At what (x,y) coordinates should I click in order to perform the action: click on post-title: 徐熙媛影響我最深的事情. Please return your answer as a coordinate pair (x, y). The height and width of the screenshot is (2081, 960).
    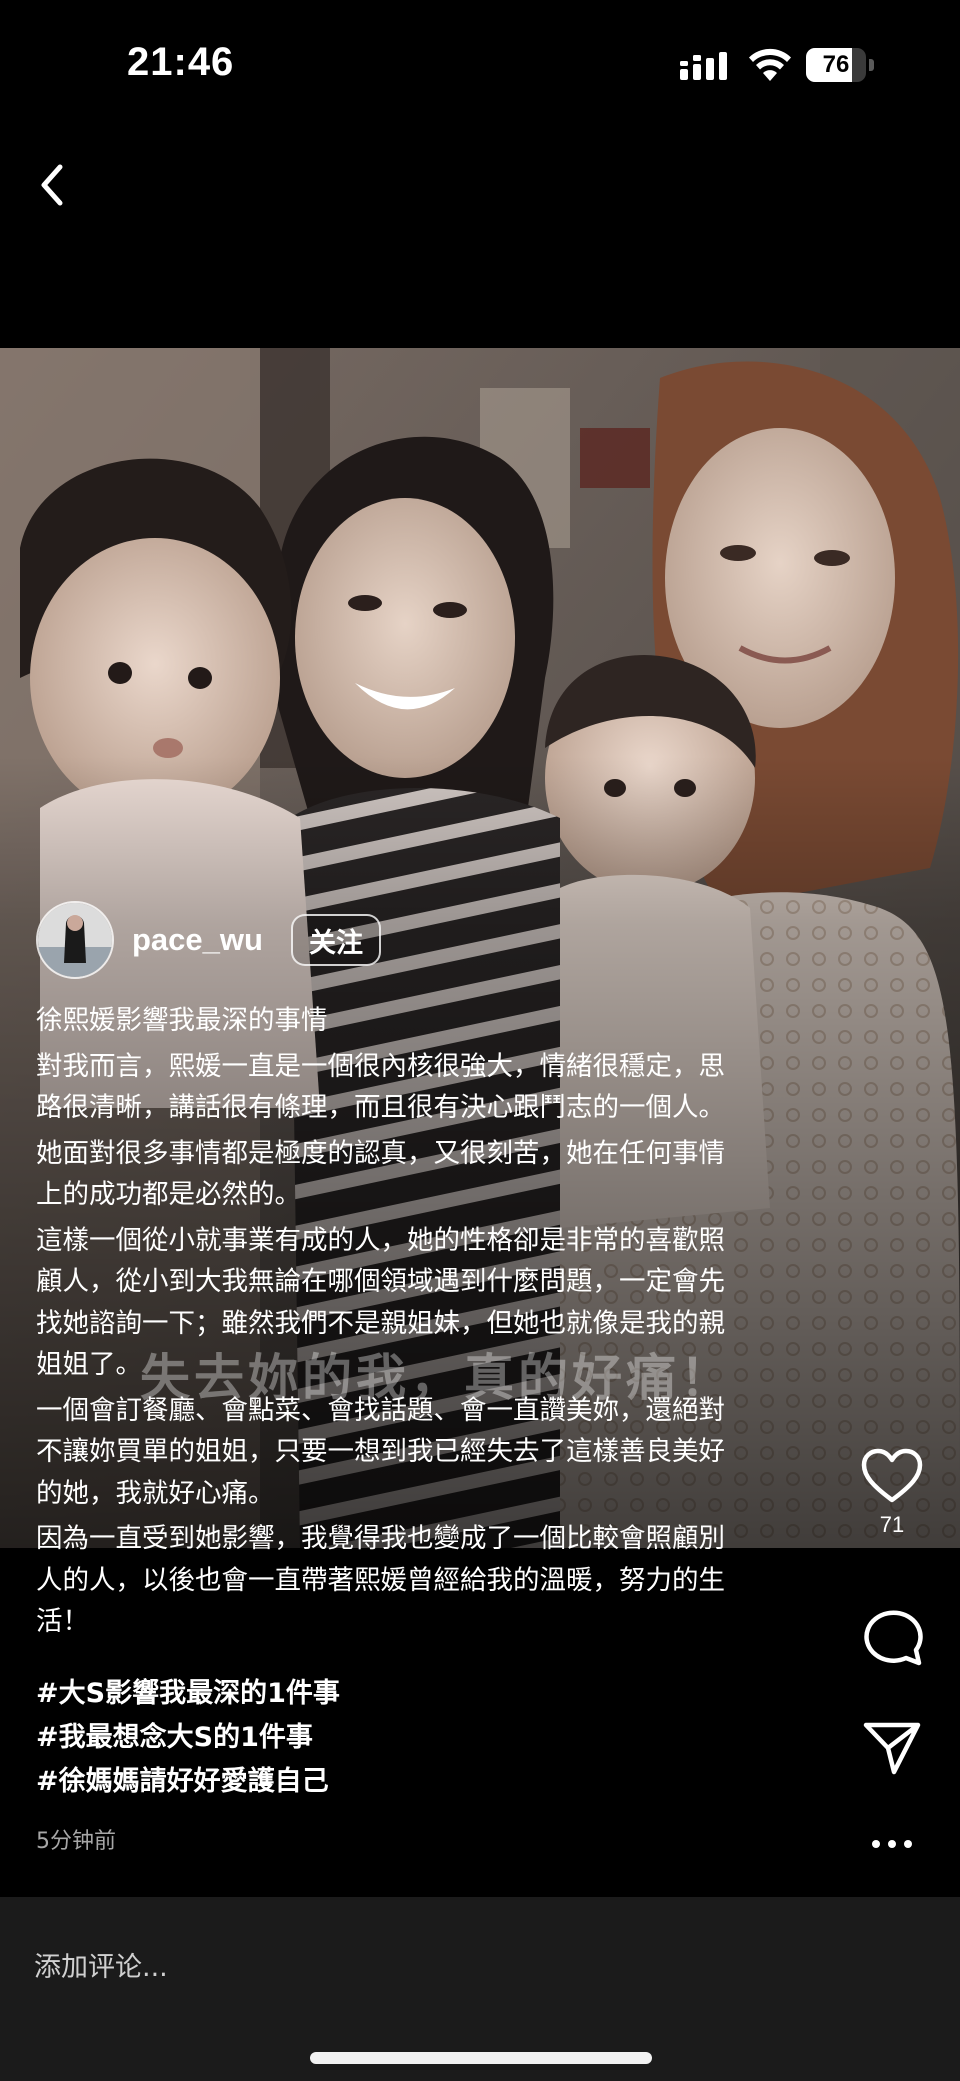
    Looking at the image, I should click on (182, 1020).